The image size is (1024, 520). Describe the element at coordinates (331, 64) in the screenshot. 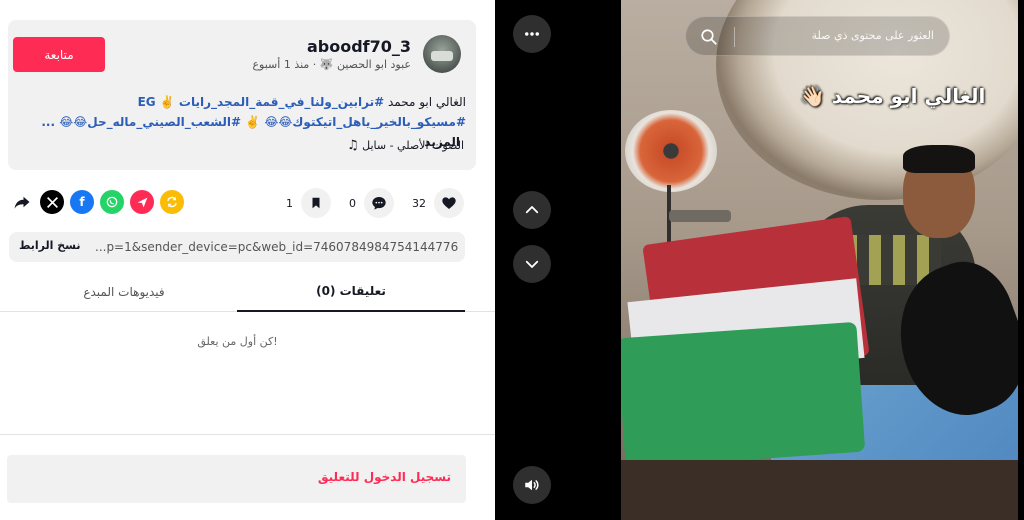

I see `author-meta: عبود ابو الحصين 🐺 · منذ 1 أسبوع` at that location.